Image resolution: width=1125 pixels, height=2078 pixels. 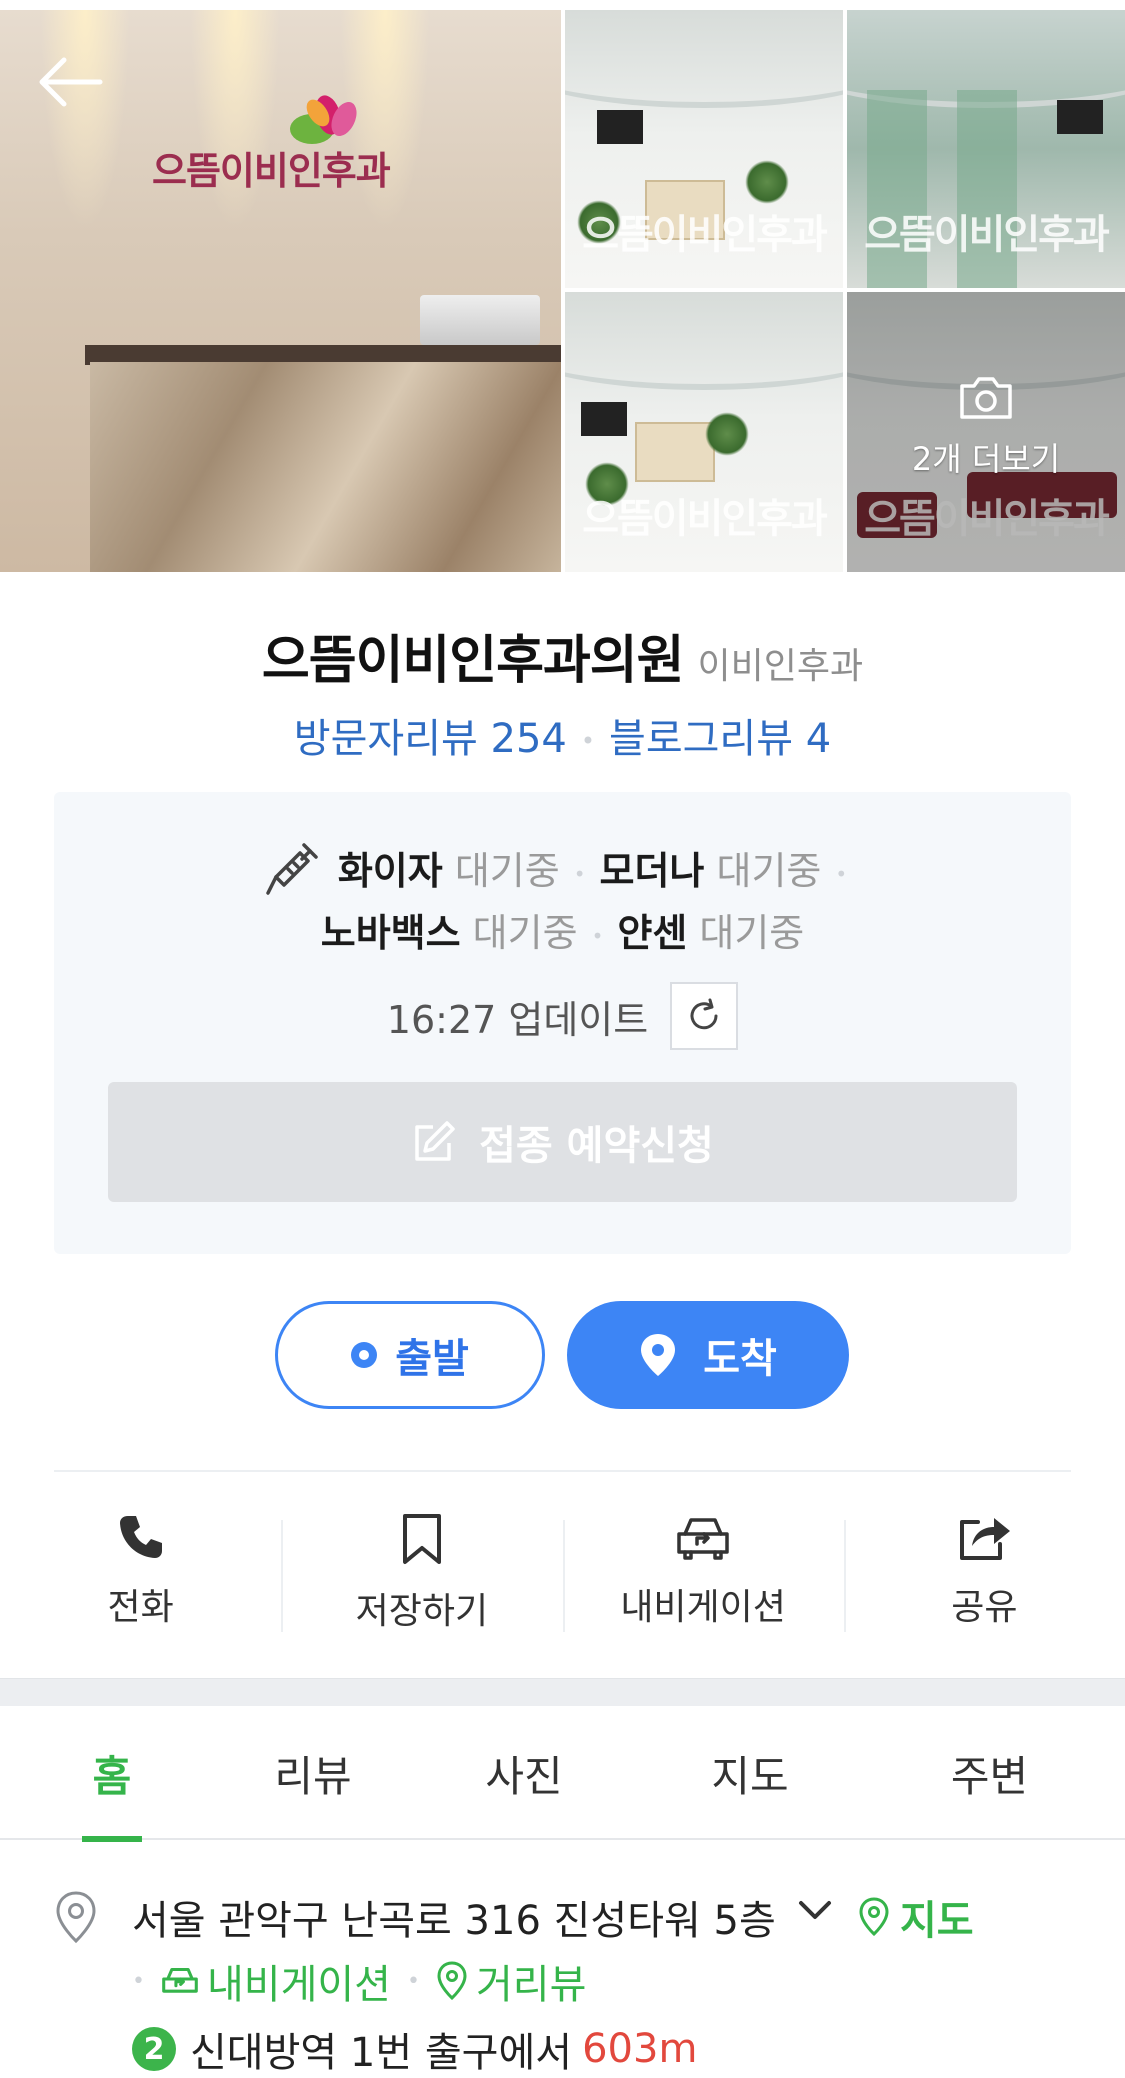 What do you see at coordinates (140, 1607) in the screenshot?
I see `action-label: 전화` at bounding box center [140, 1607].